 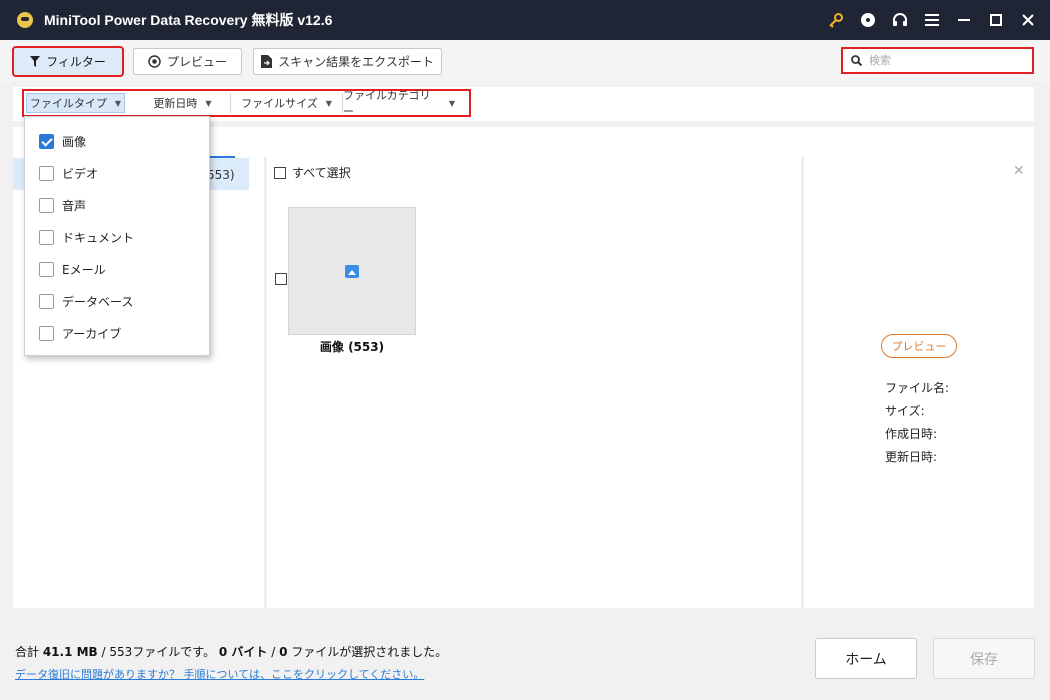 I want to click on image-folder-thumbnail, so click(x=352, y=271).